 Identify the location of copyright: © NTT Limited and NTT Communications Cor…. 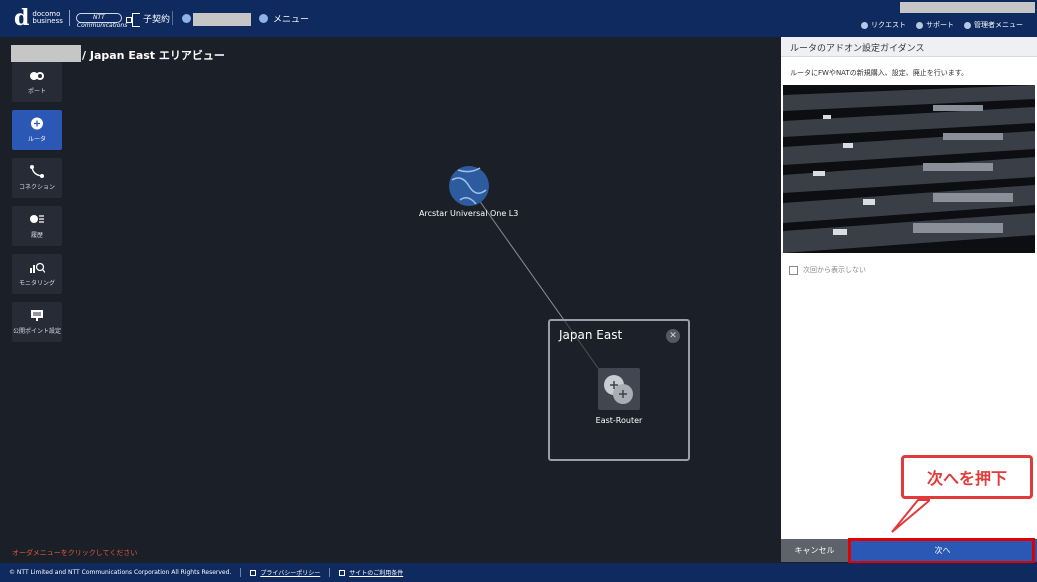
(120, 572).